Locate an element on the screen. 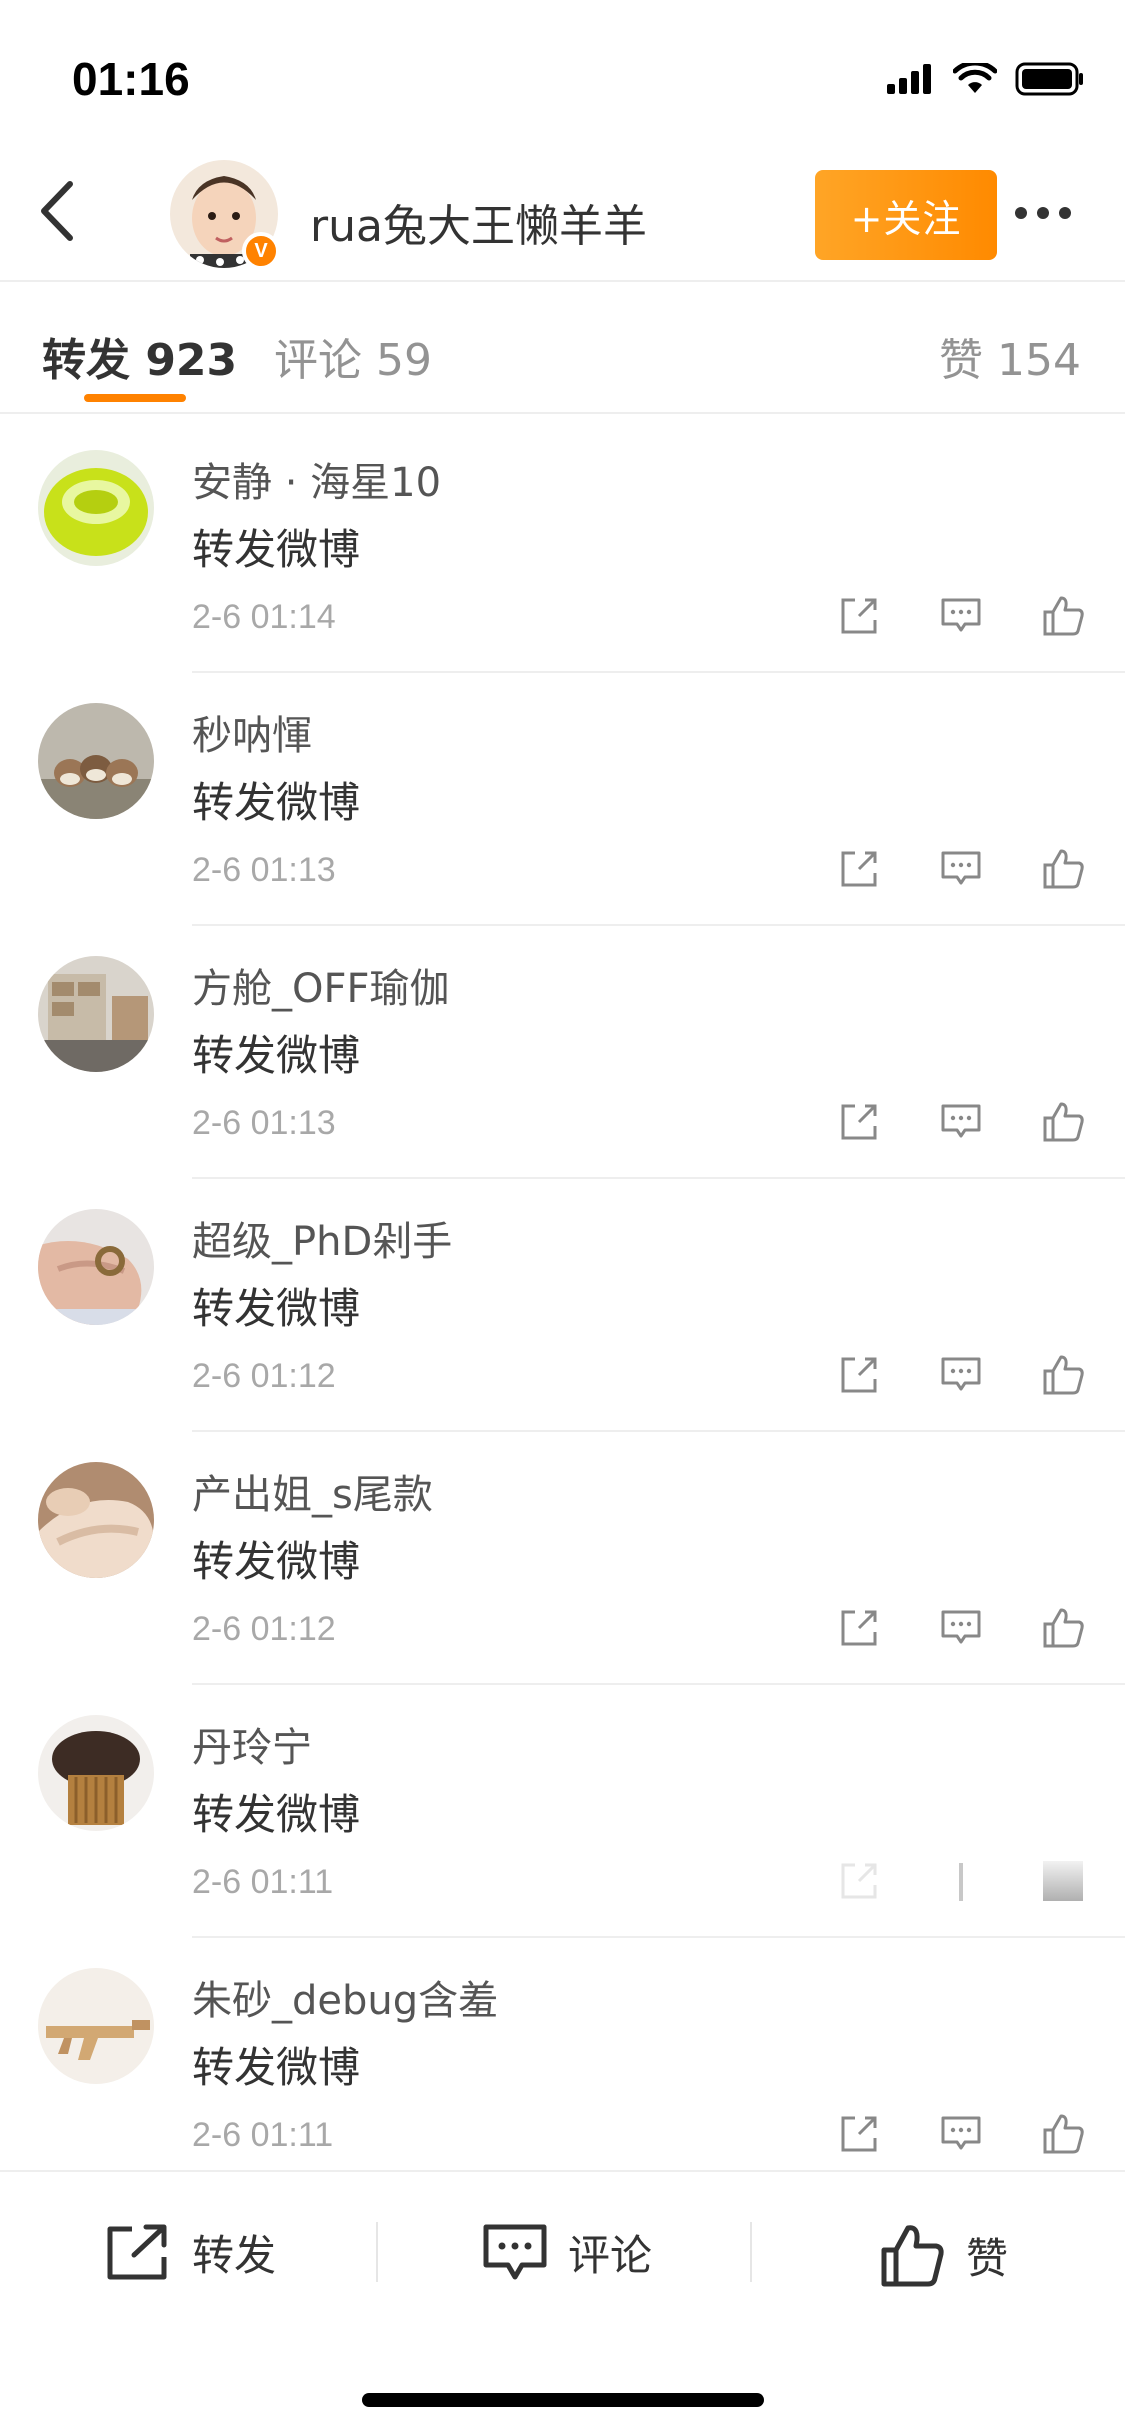 The image size is (1125, 2436). repost-time: 2-6 01:14 is located at coordinates (264, 617).